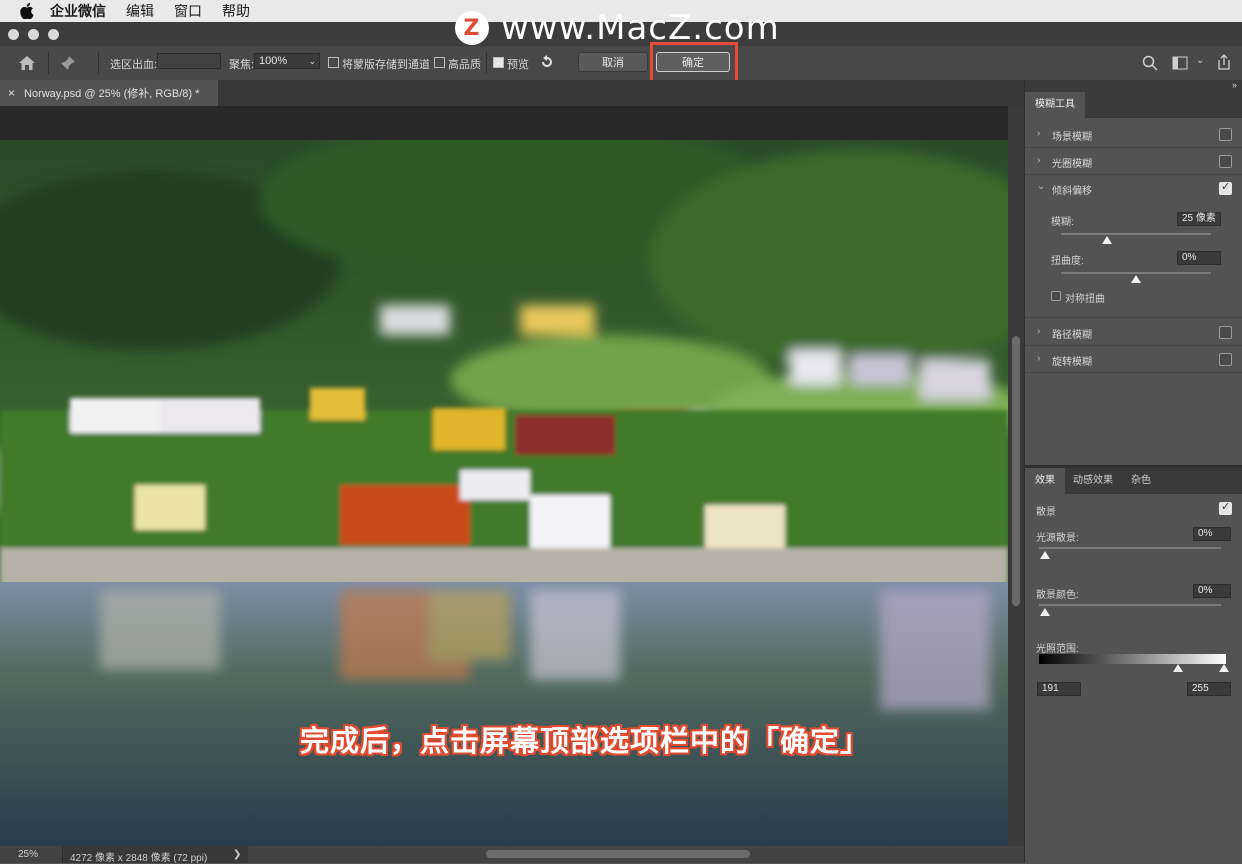  Describe the element at coordinates (78, 11) in the screenshot. I see `menu-app-name: 企业微信` at that location.